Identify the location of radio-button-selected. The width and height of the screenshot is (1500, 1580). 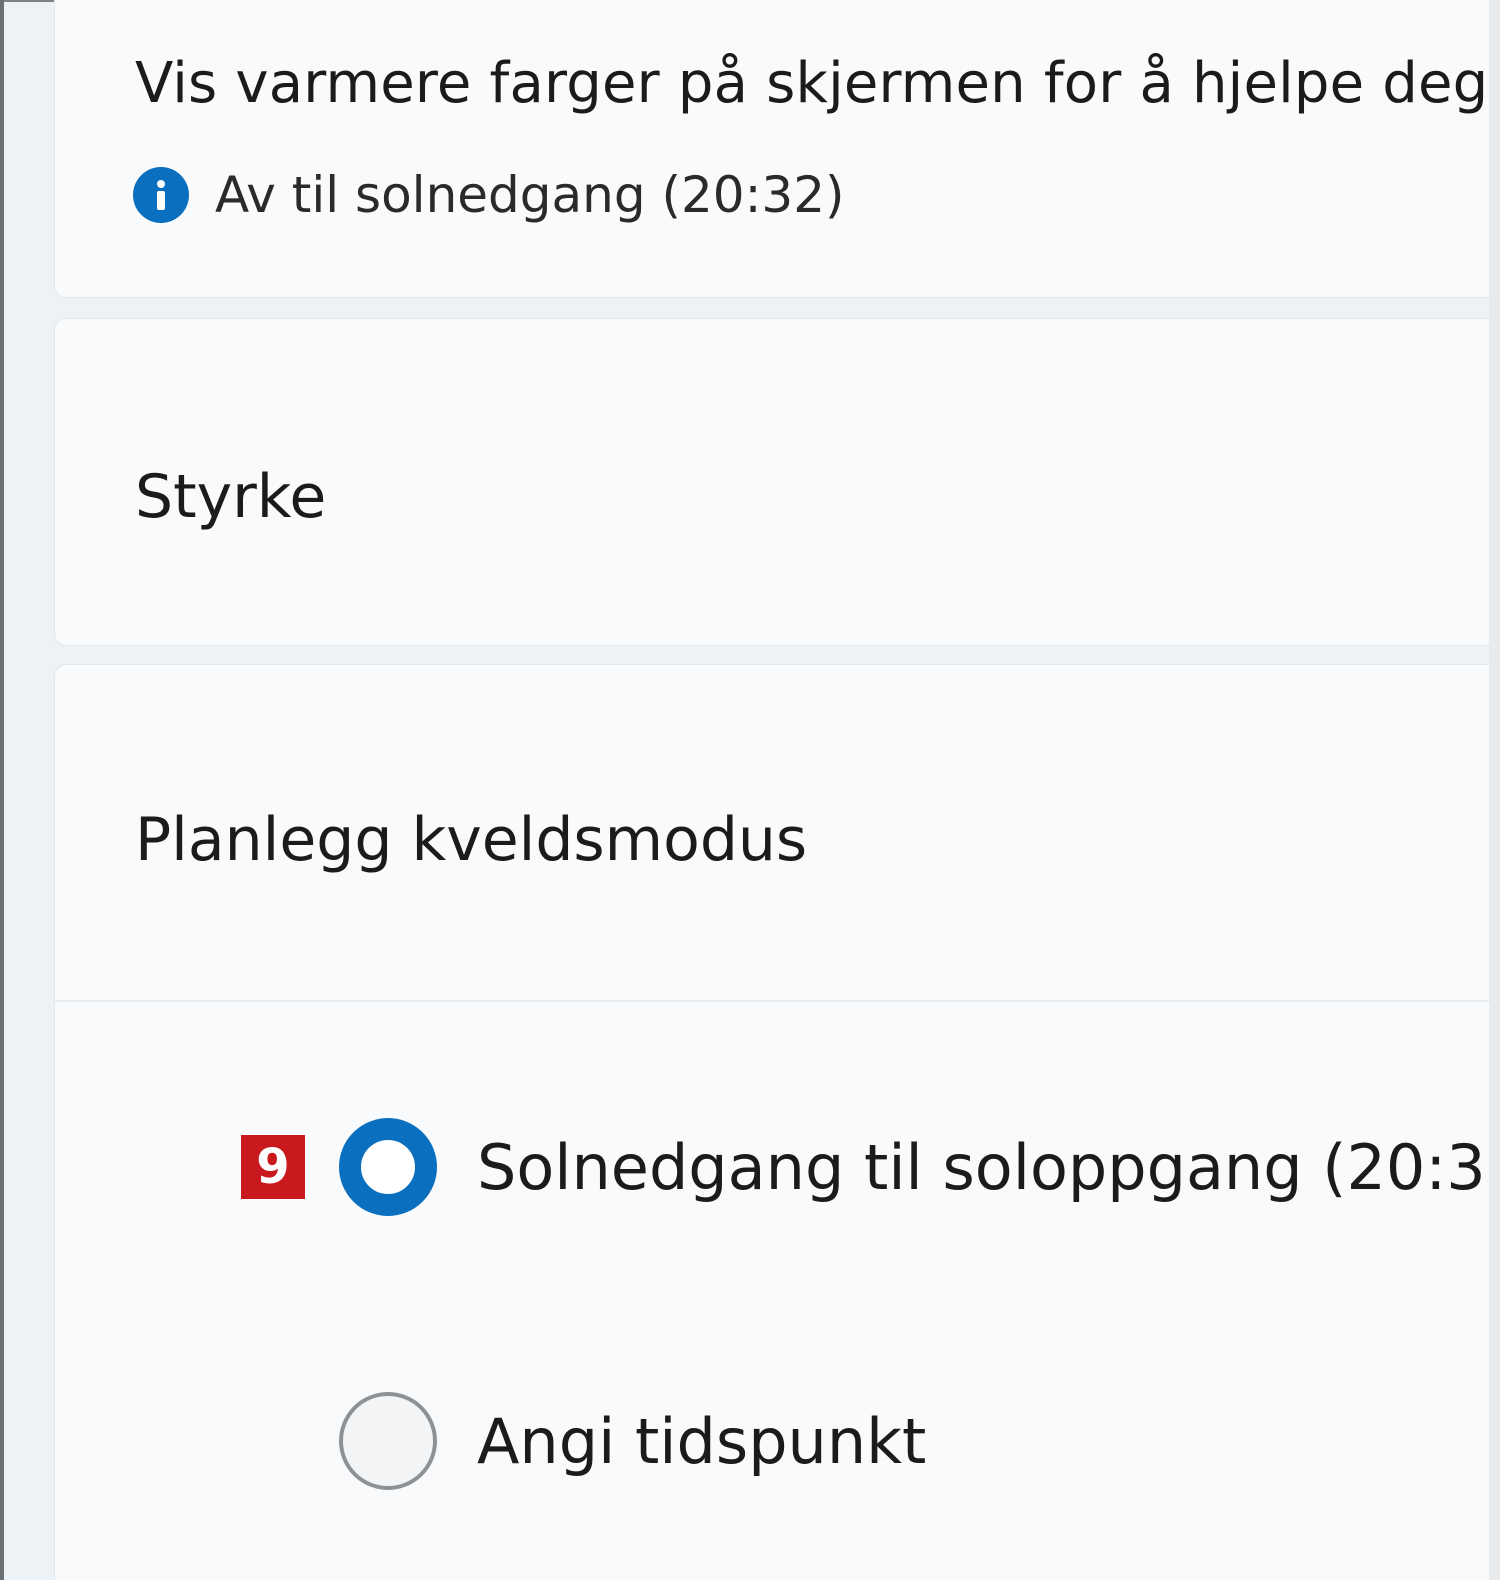
(388, 1167).